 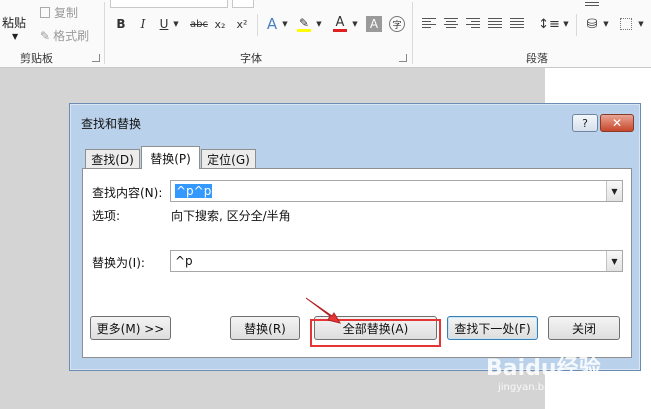 I want to click on more-button: 更多(M) >>, so click(x=130, y=328).